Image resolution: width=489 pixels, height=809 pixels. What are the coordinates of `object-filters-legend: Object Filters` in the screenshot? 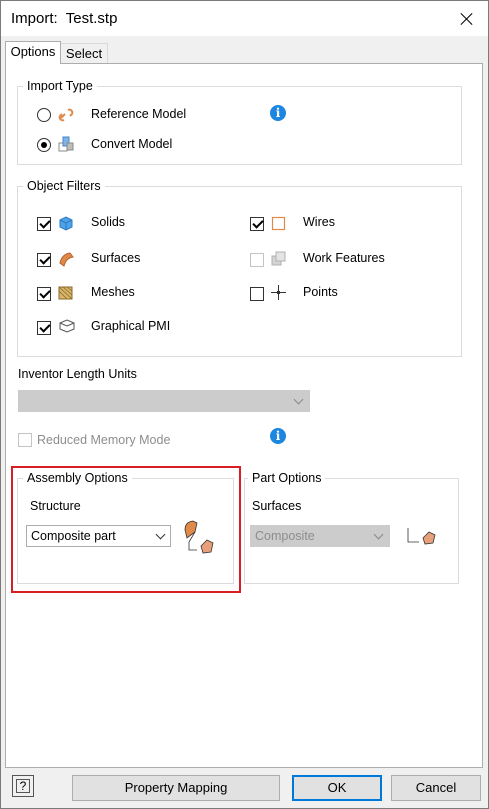 It's located at (64, 186).